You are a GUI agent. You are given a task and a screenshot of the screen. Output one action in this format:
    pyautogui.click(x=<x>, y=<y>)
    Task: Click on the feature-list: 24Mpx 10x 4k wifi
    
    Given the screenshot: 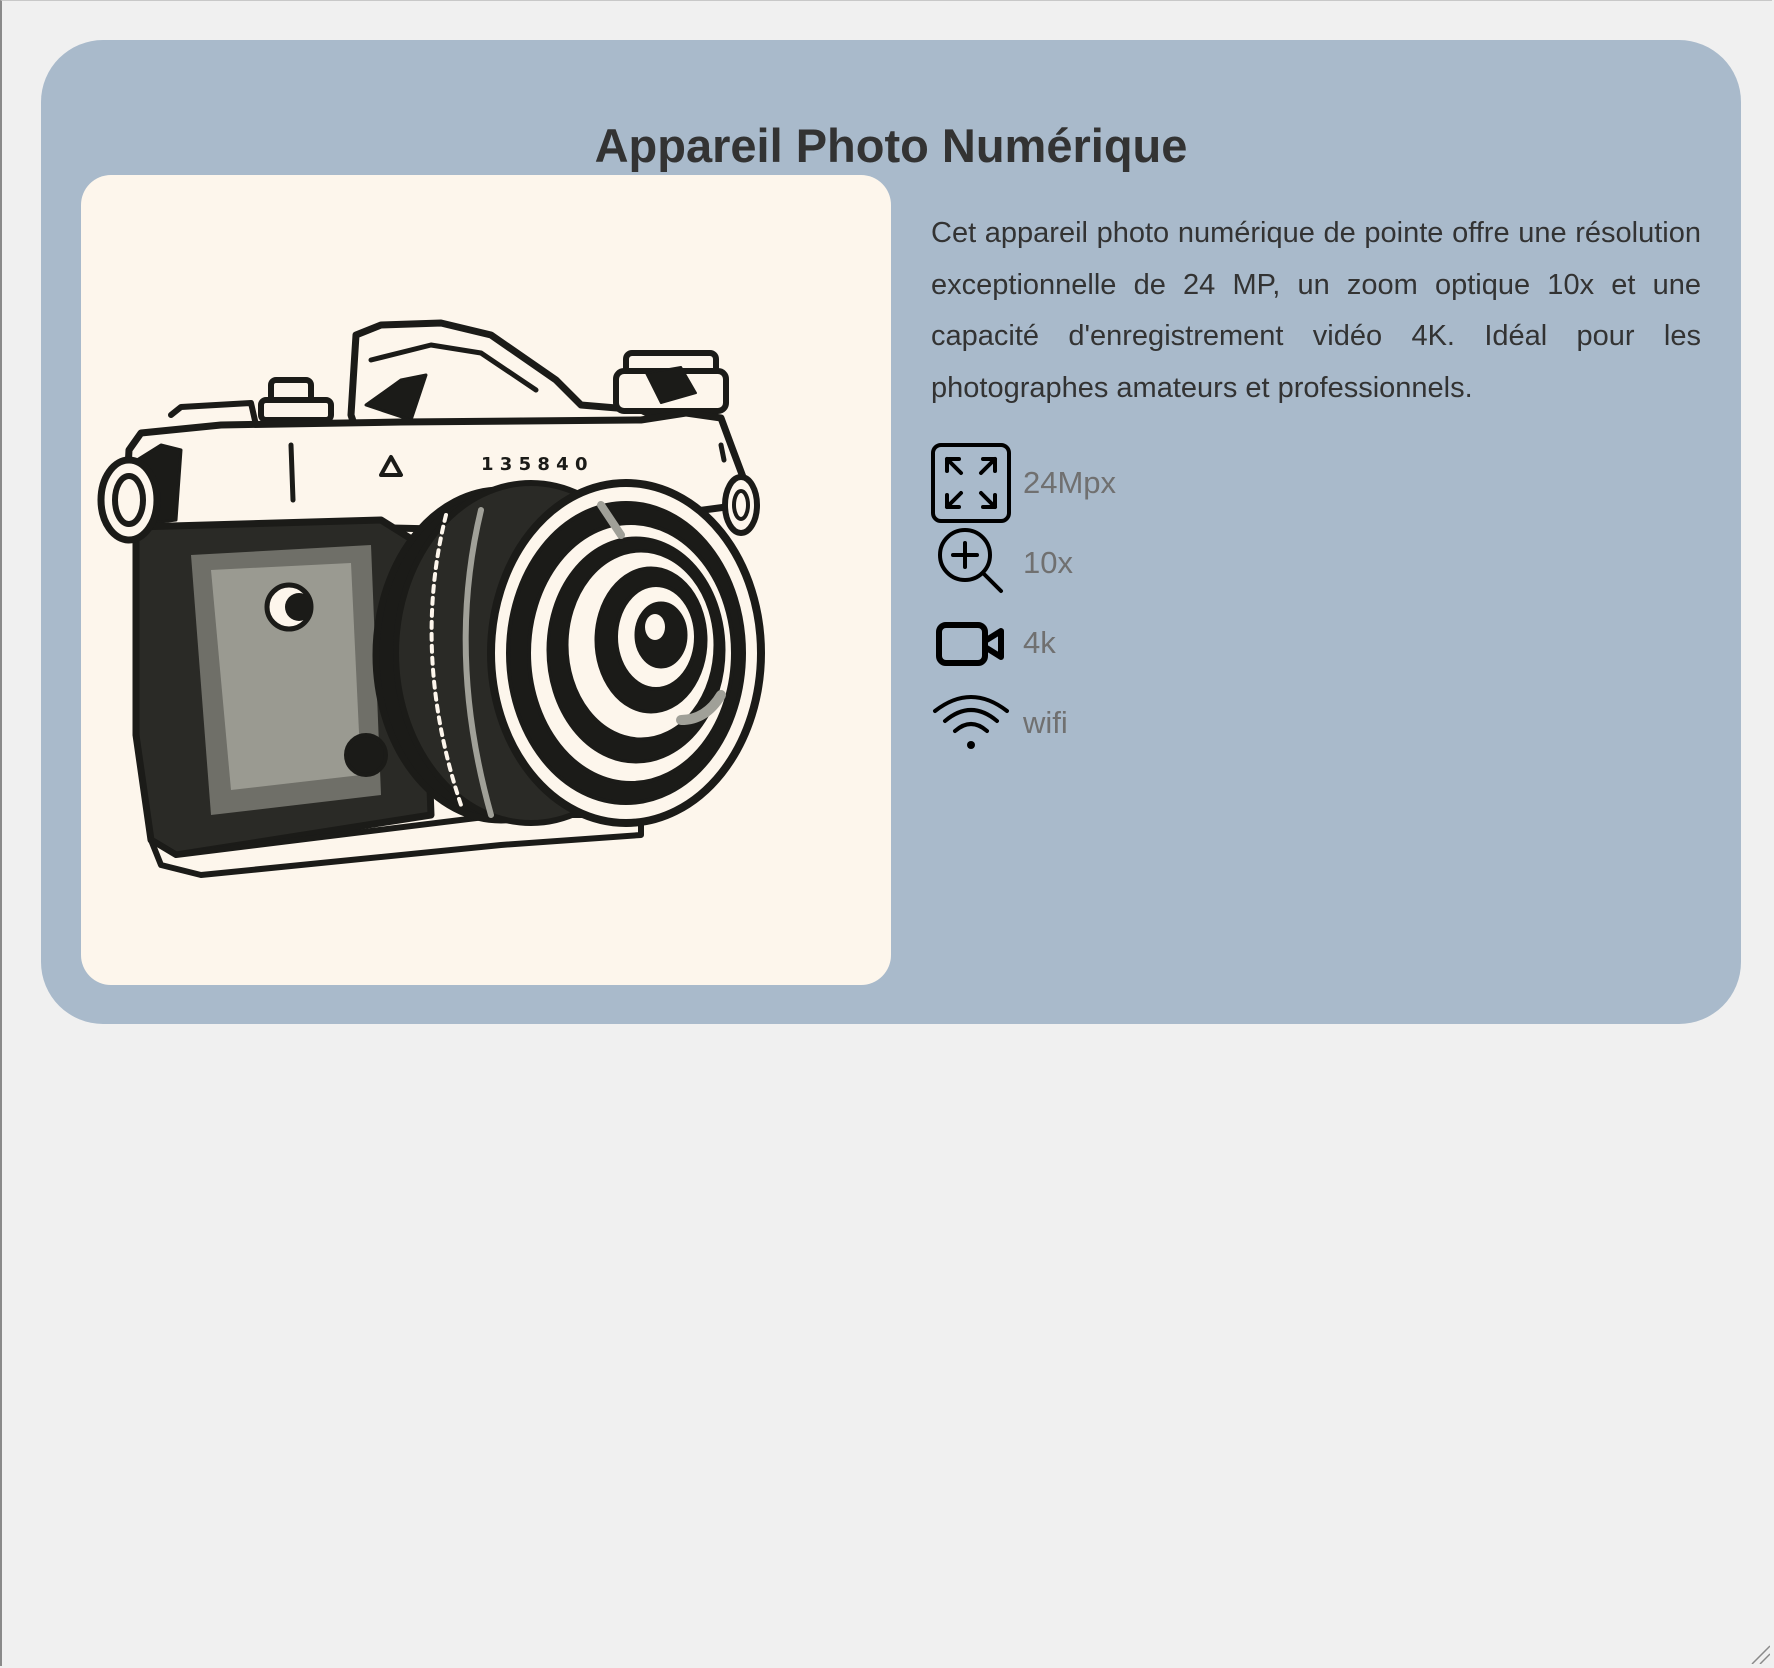 What is the action you would take?
    pyautogui.click(x=1181, y=603)
    